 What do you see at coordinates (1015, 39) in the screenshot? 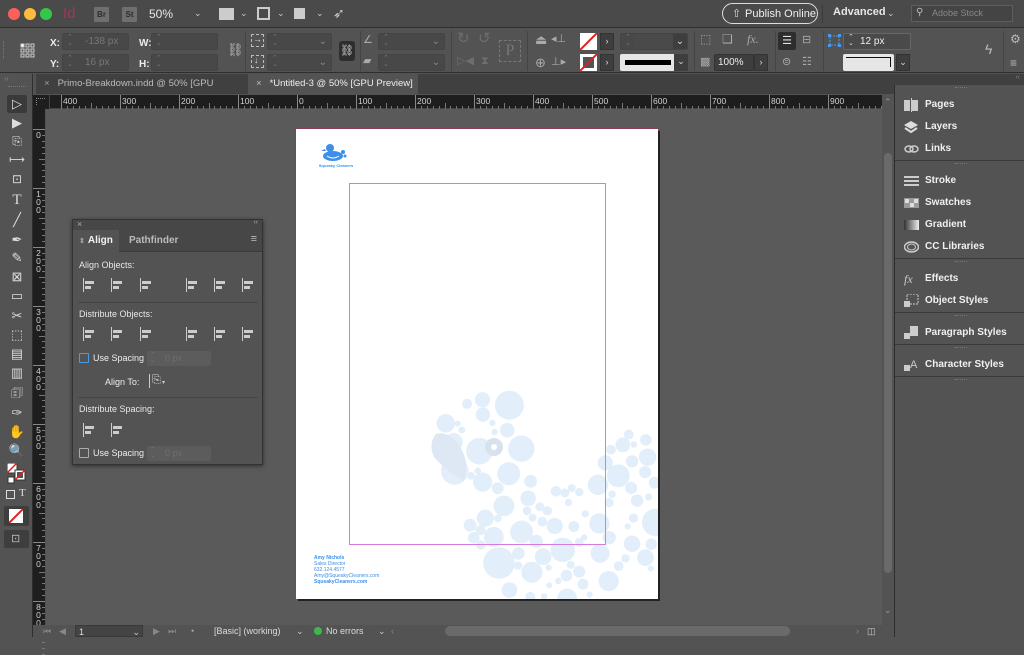
I see `settings-gear-icon: ⚙` at bounding box center [1015, 39].